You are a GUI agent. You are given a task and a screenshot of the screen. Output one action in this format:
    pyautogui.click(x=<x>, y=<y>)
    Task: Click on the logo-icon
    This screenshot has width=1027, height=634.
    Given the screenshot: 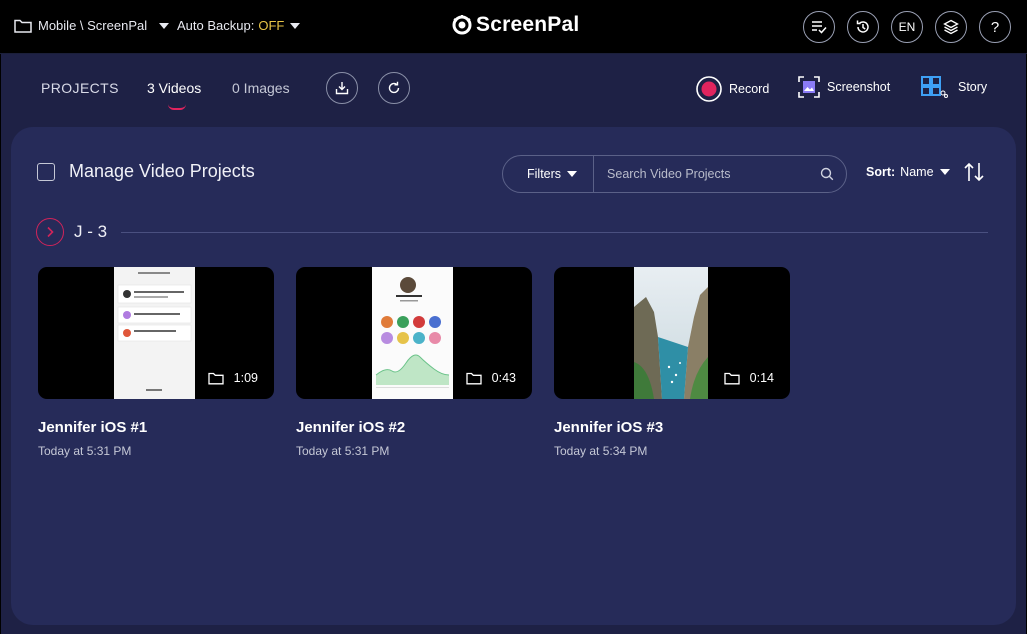 What is the action you would take?
    pyautogui.click(x=462, y=25)
    